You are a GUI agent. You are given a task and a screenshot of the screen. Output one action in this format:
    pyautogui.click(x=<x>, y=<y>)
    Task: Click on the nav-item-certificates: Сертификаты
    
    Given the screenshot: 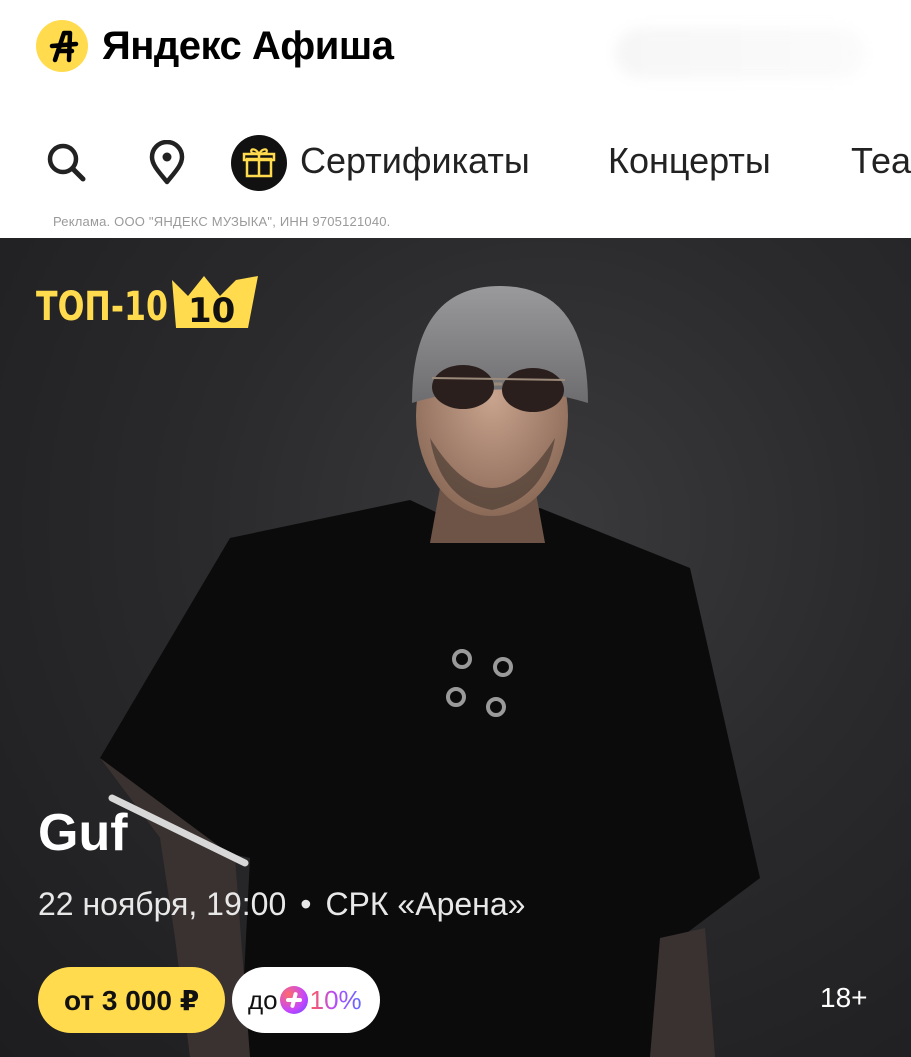 What is the action you would take?
    pyautogui.click(x=415, y=161)
    